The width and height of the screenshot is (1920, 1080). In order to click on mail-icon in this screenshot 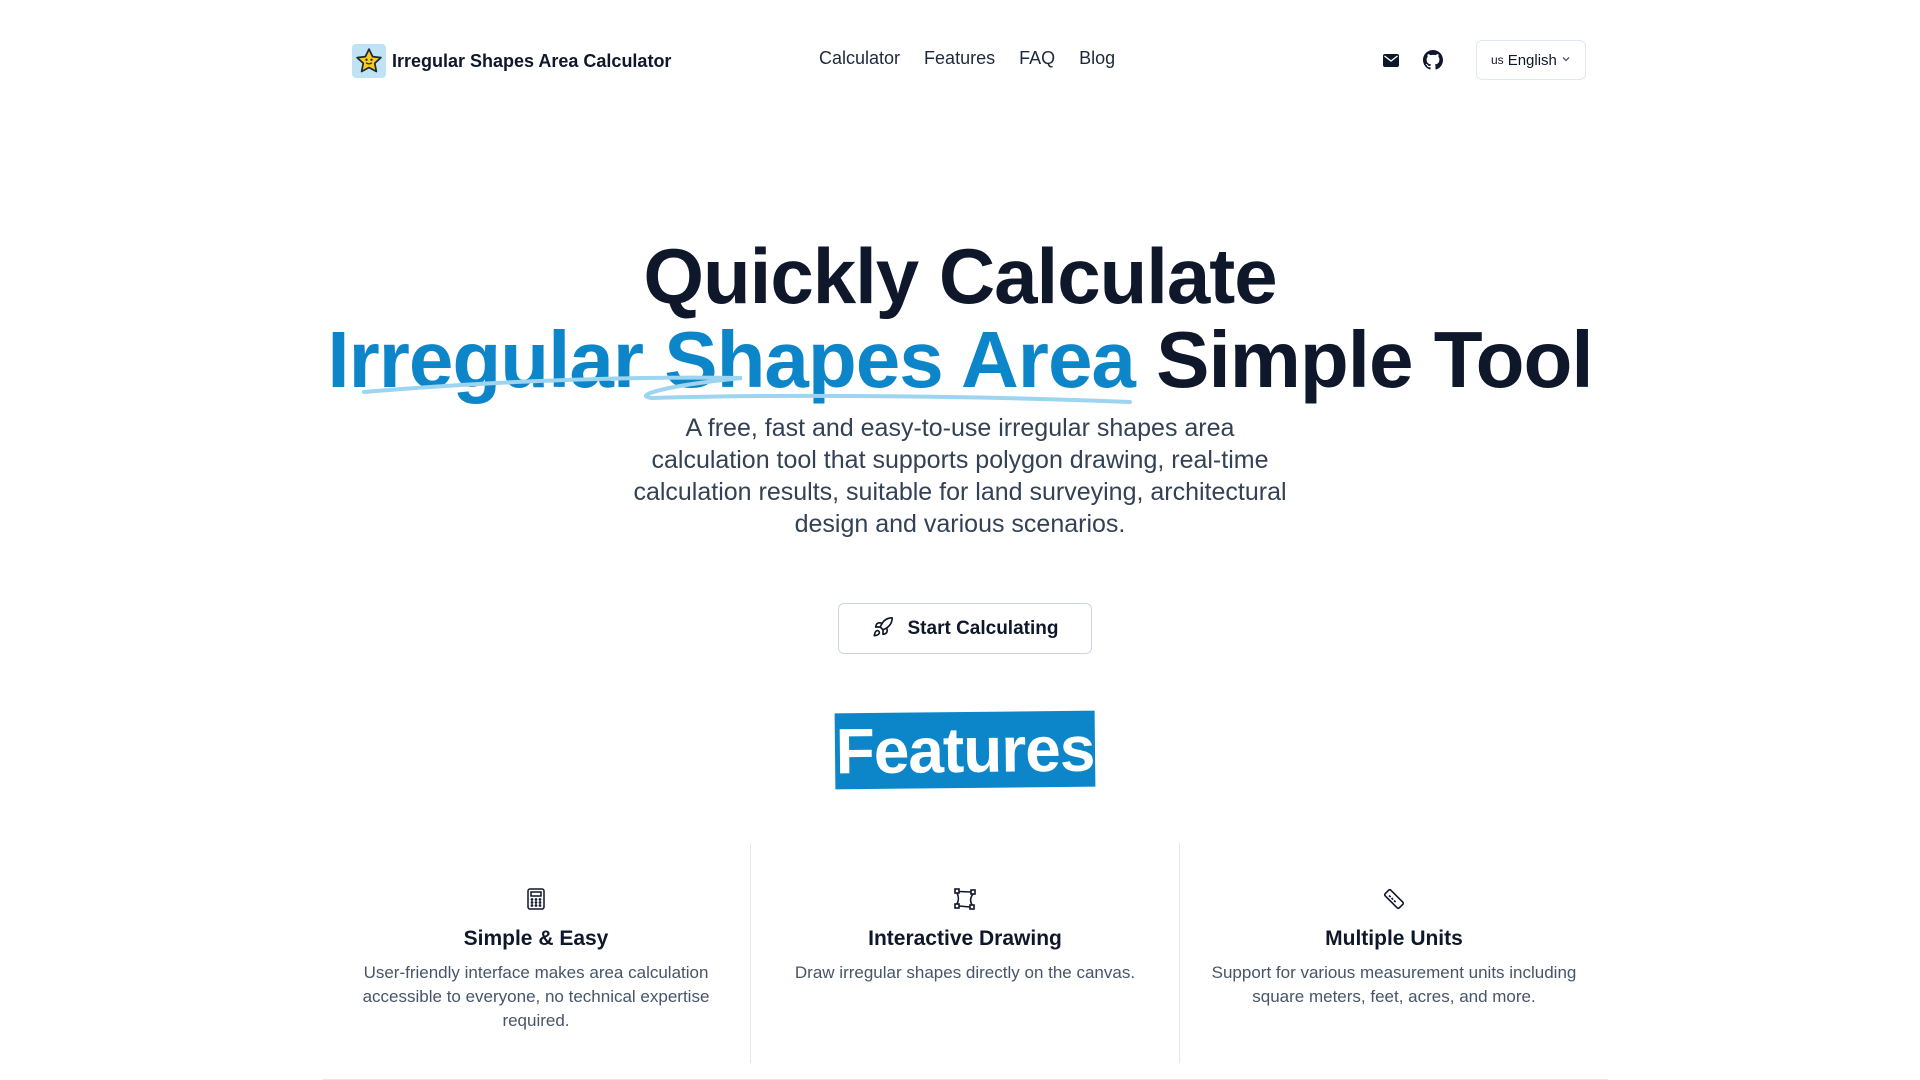, I will do `click(1391, 60)`.